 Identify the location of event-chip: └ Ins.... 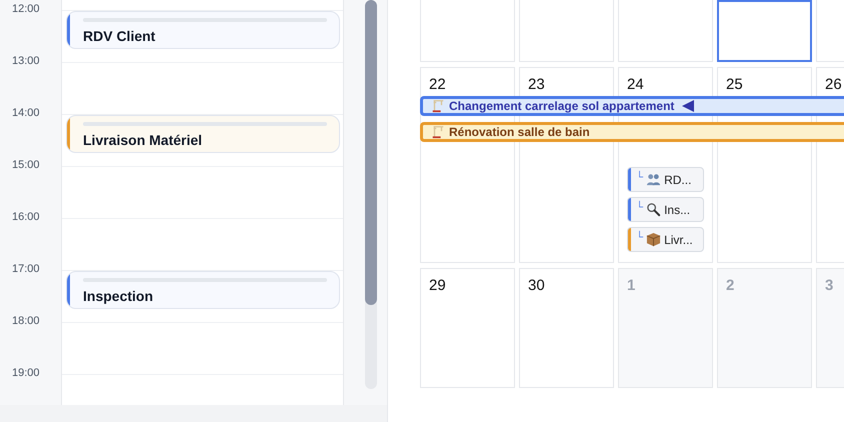
(665, 209).